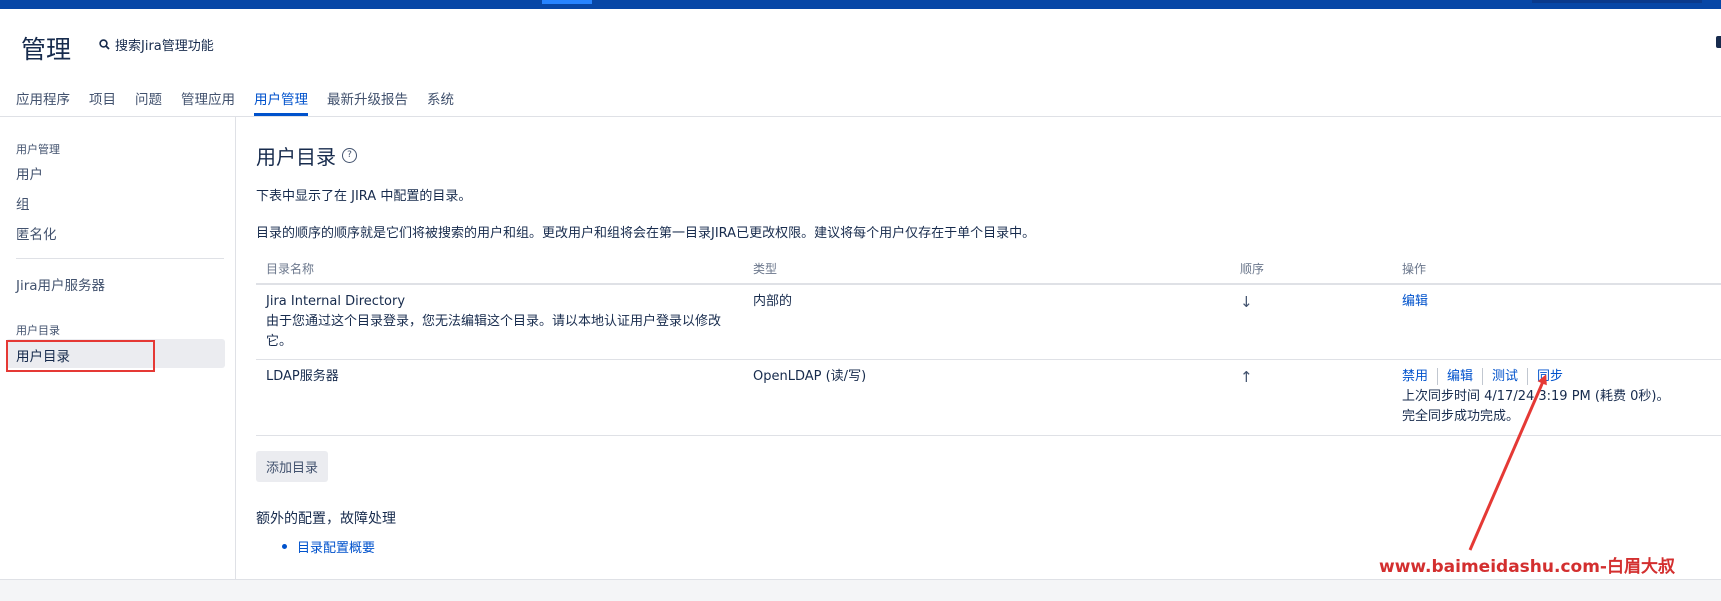 Image resolution: width=1721 pixels, height=601 pixels. I want to click on question-circle-icon: ?, so click(349, 155).